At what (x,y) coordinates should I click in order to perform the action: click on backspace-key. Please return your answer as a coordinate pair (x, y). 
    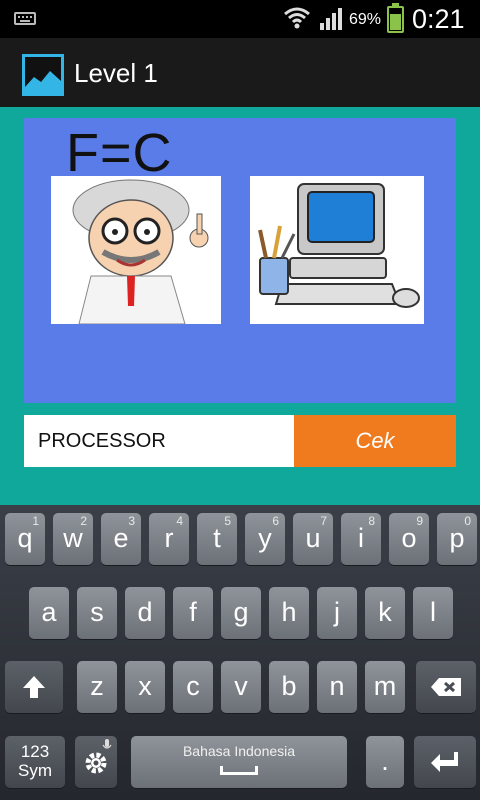
    Looking at the image, I should click on (446, 687).